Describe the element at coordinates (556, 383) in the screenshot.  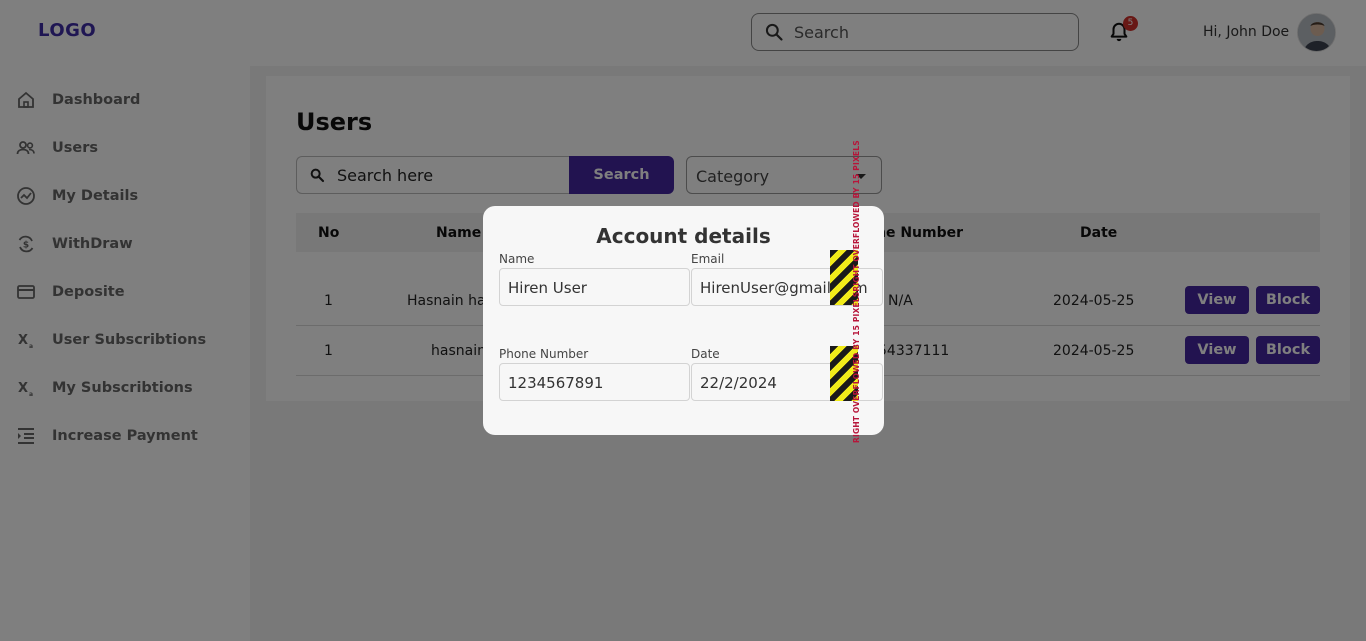
I see `phone-value: 1234567891` at that location.